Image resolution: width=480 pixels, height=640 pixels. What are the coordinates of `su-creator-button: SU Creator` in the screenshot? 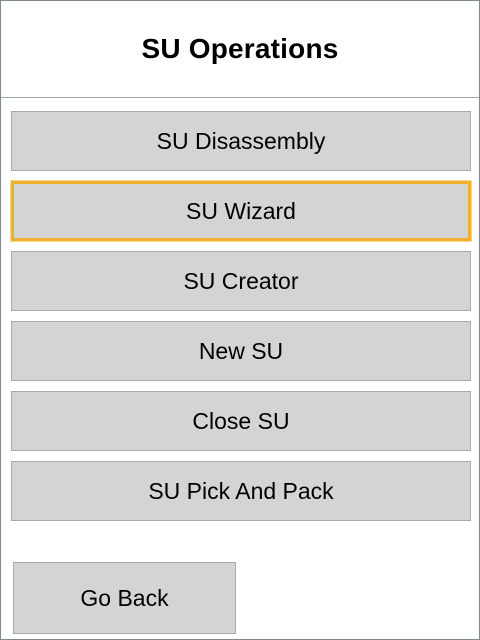 It's located at (241, 281).